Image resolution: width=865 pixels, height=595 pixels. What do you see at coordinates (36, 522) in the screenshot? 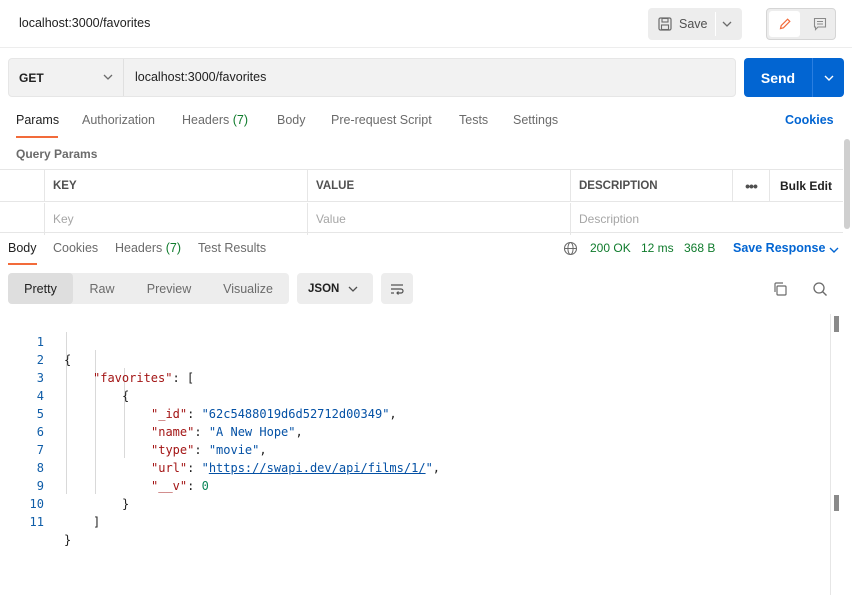
I see `line-number: 11` at bounding box center [36, 522].